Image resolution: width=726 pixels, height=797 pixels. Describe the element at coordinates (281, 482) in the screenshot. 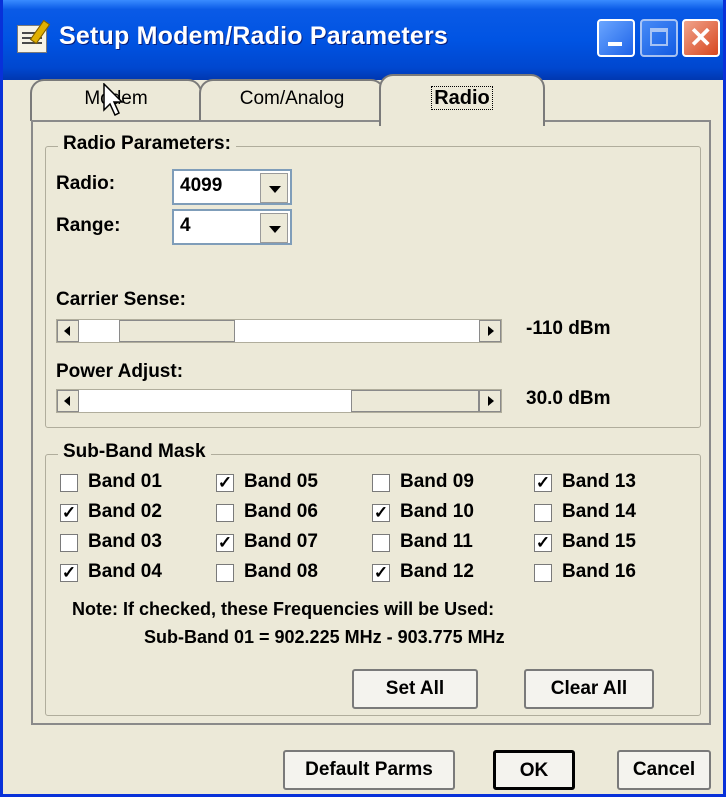

I see `band-label: Band 05` at that location.